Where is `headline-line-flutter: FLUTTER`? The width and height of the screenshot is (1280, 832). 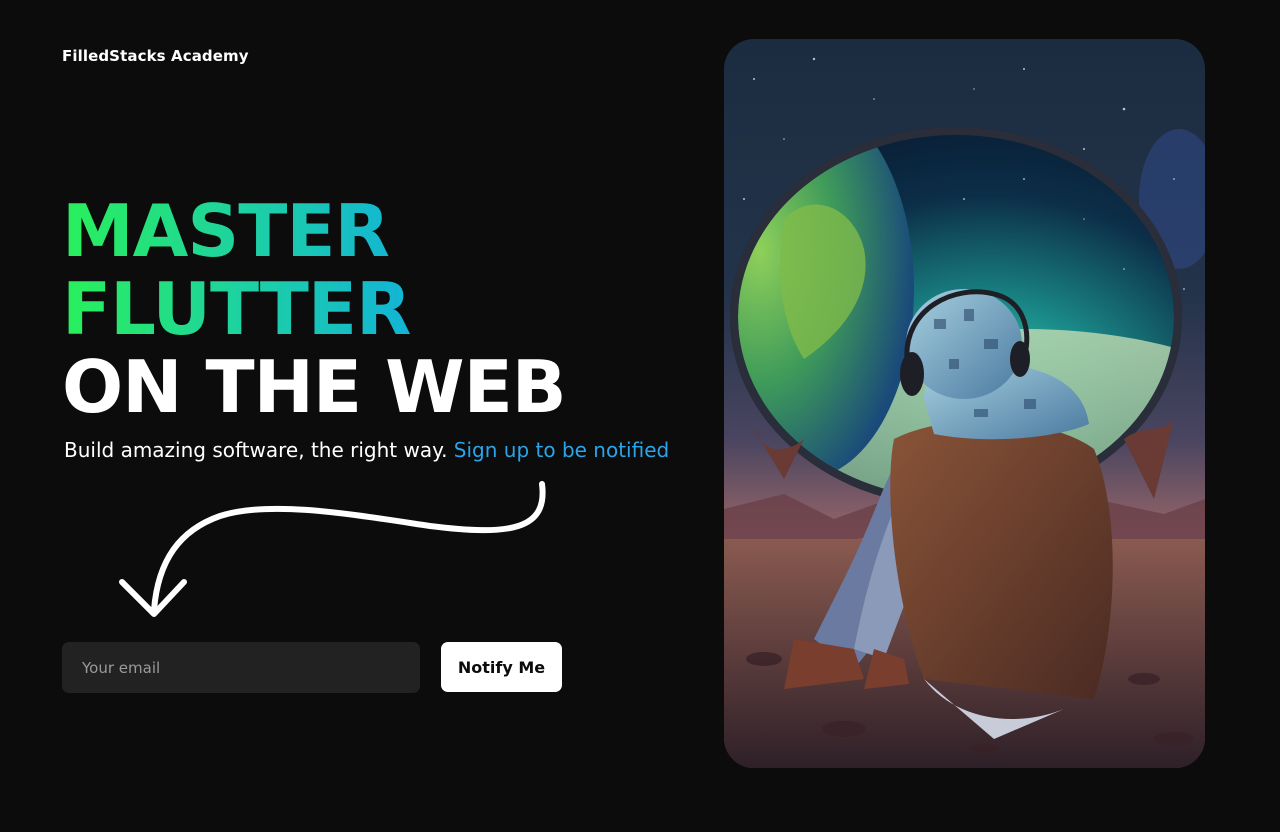
headline-line-flutter: FLUTTER is located at coordinates (314, 309).